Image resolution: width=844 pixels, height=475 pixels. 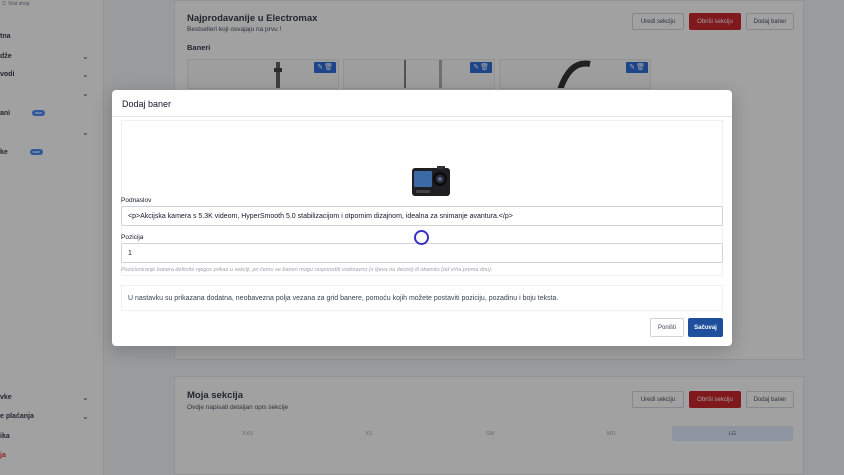 I want to click on cancel-button: Poništi, so click(x=667, y=327).